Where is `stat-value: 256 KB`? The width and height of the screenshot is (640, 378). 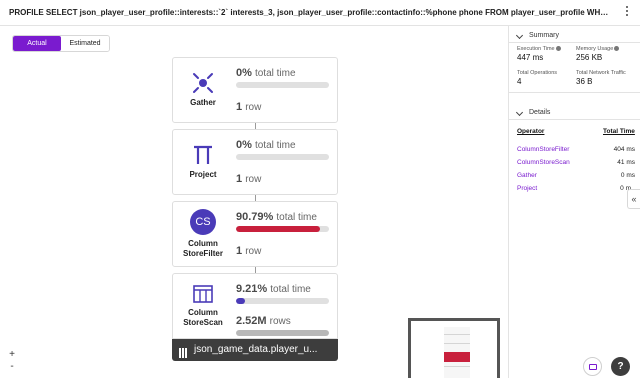
stat-value: 256 KB is located at coordinates (589, 57).